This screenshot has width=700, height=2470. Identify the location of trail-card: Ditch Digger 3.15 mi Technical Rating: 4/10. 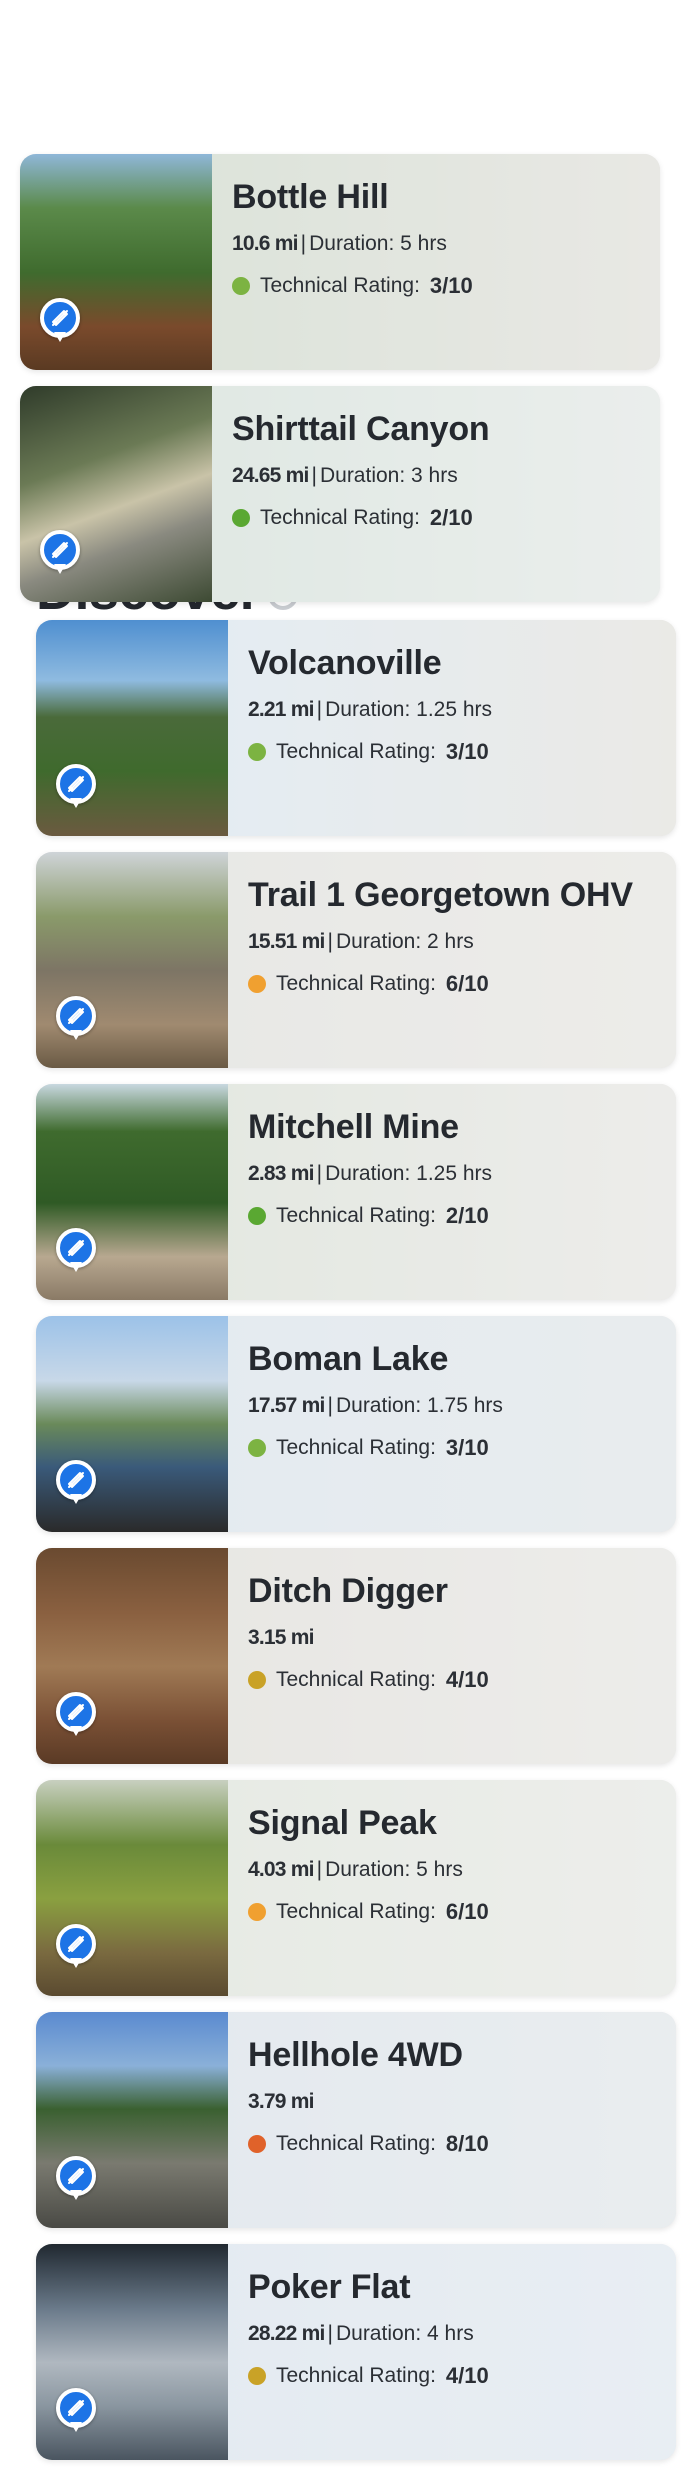
(356, 1656).